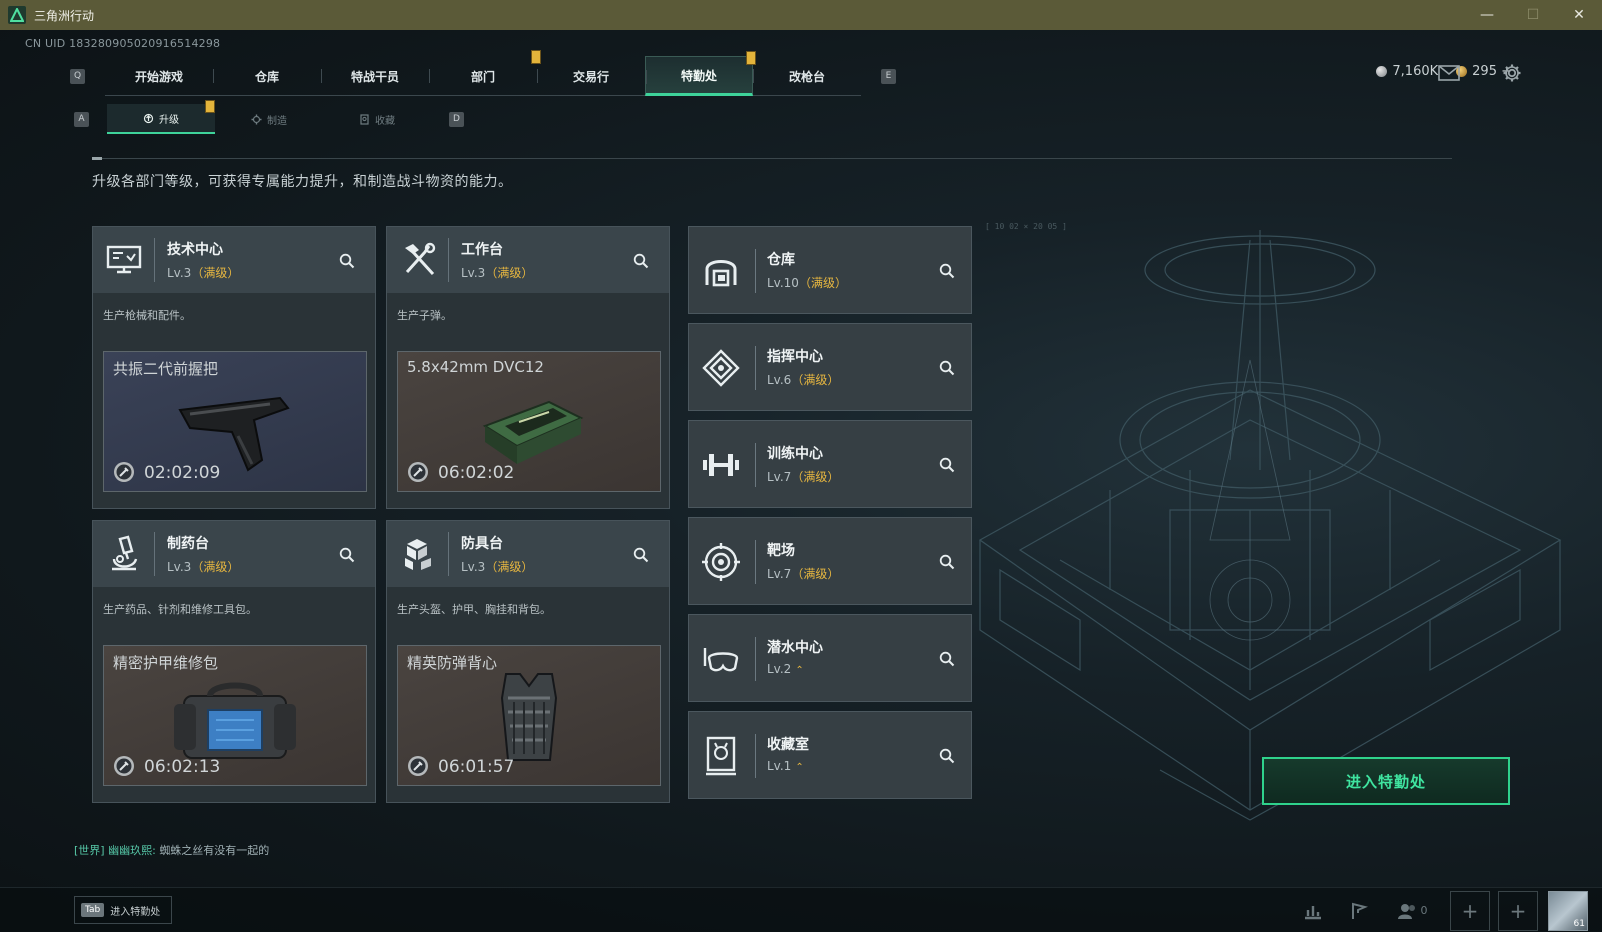  I want to click on subtab-craft: 制造, so click(269, 119).